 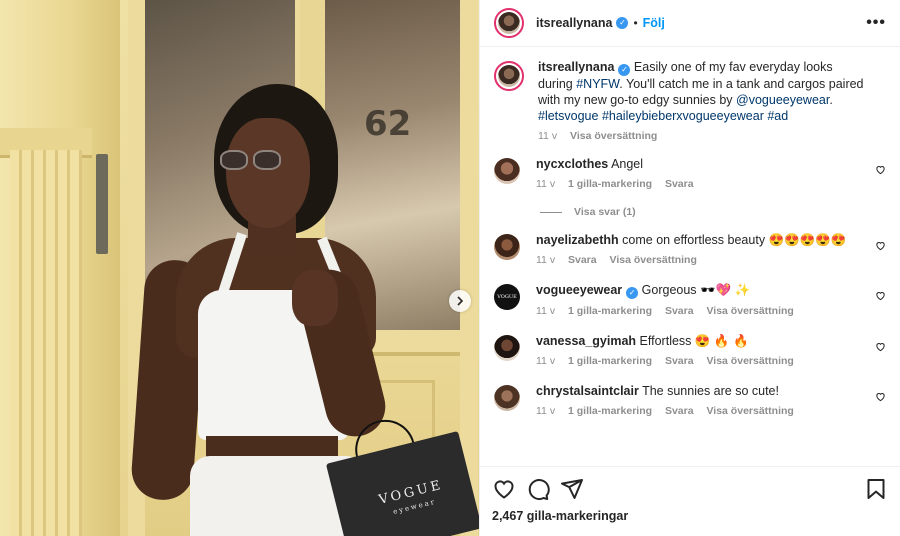 I want to click on caption-avatar, so click(x=509, y=76).